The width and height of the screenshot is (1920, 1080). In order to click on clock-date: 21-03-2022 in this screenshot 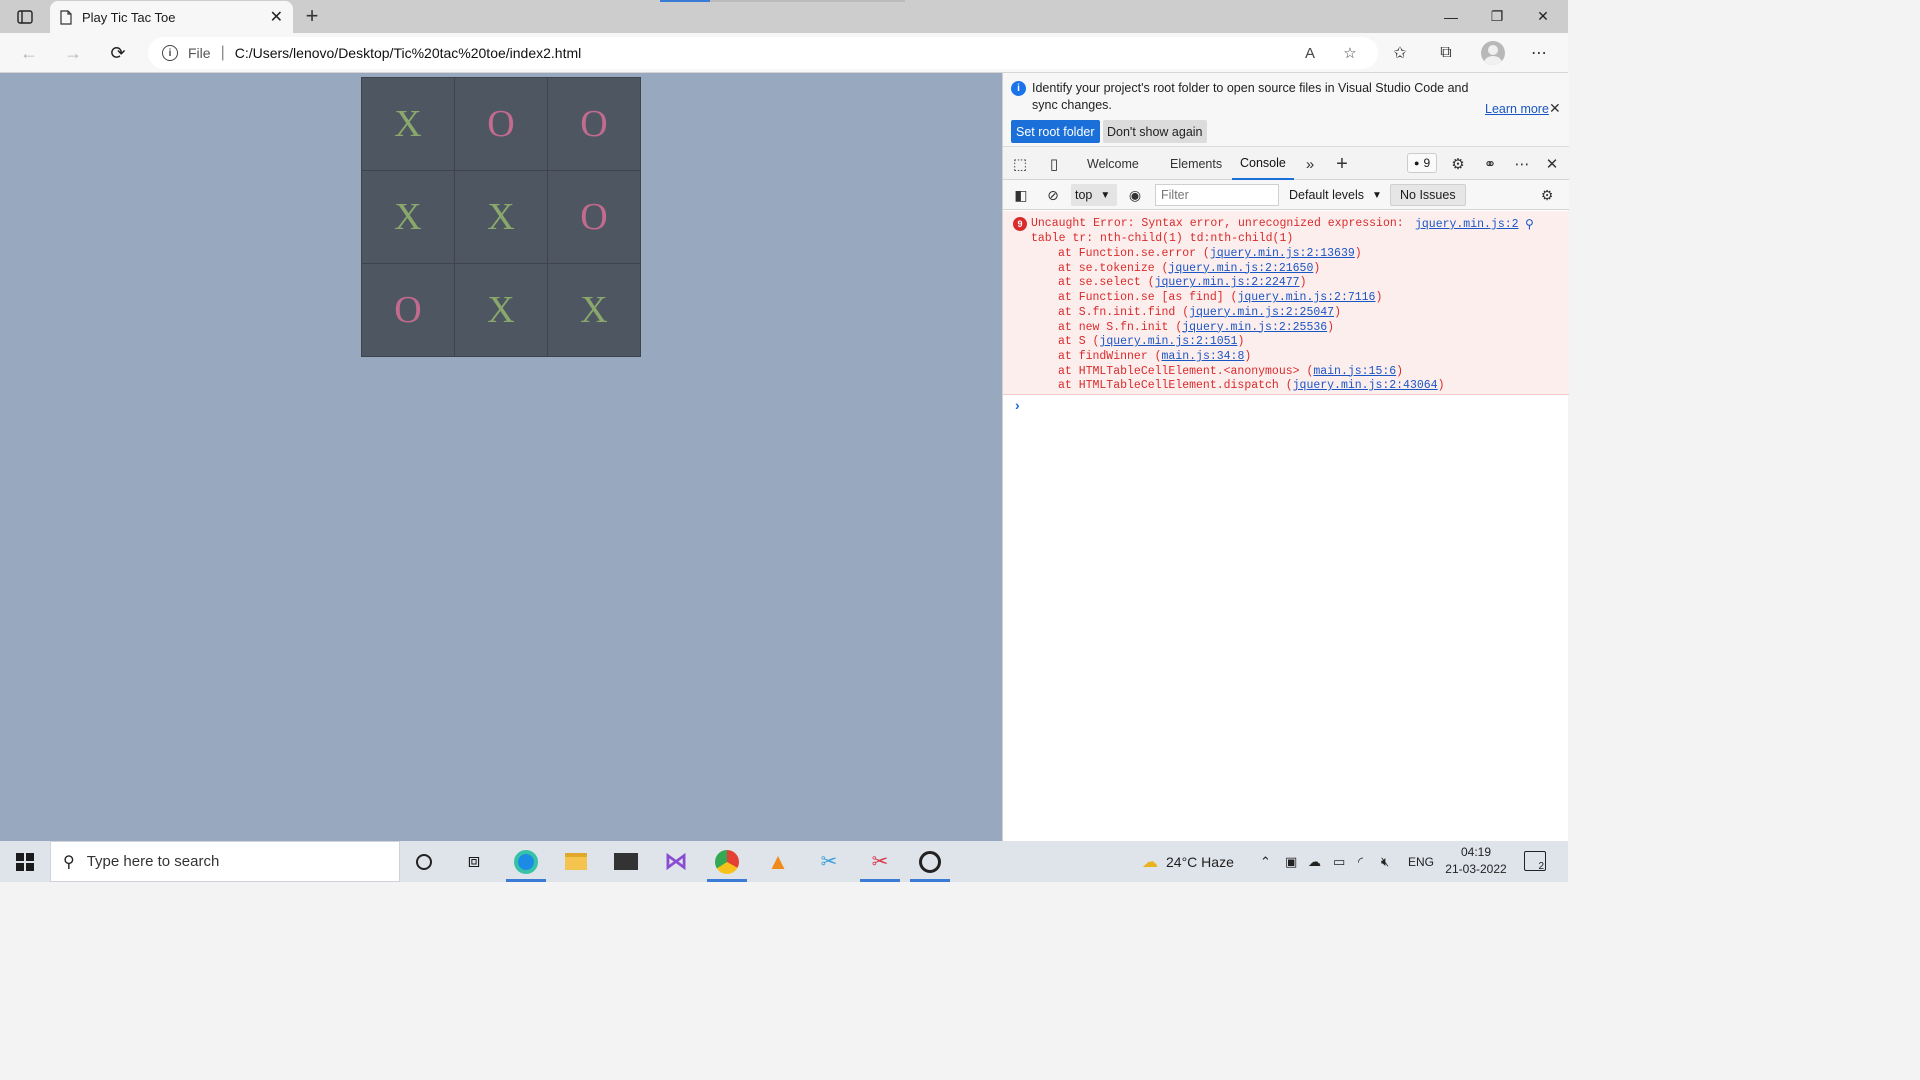, I will do `click(1476, 869)`.